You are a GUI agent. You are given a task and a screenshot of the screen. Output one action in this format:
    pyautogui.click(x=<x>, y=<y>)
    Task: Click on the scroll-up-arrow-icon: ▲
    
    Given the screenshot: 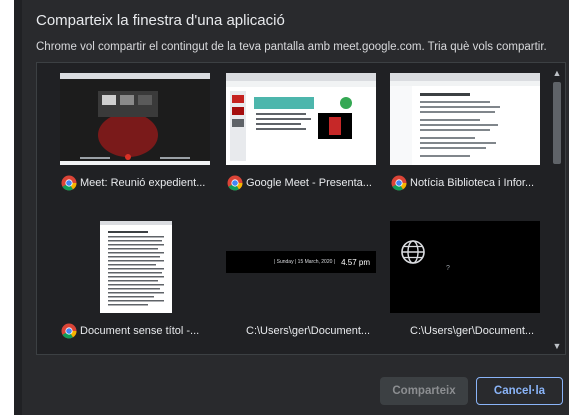 What is the action you would take?
    pyautogui.click(x=557, y=73)
    